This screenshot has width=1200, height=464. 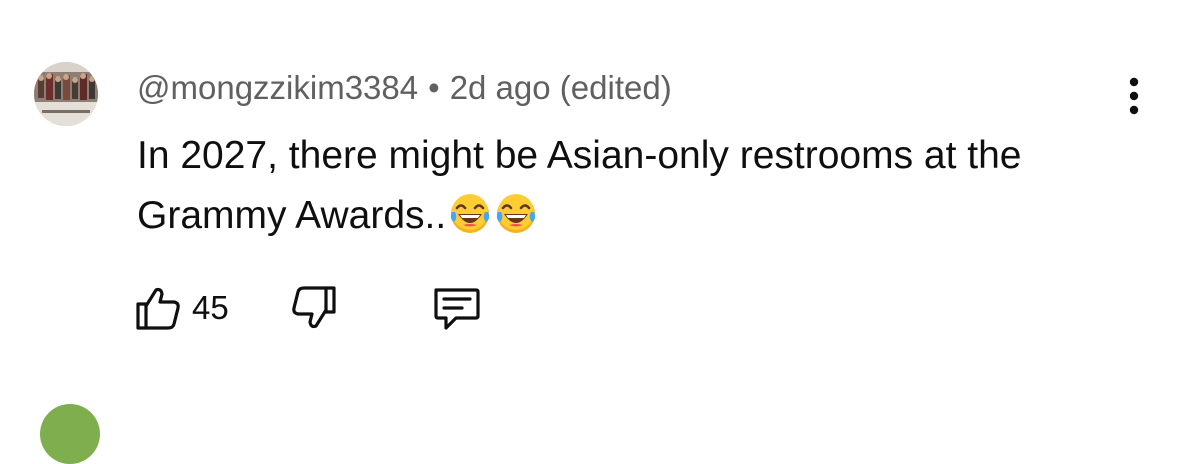 I want to click on comment-header: @mongzzikim3384 • 2d ago (edited), so click(x=404, y=88).